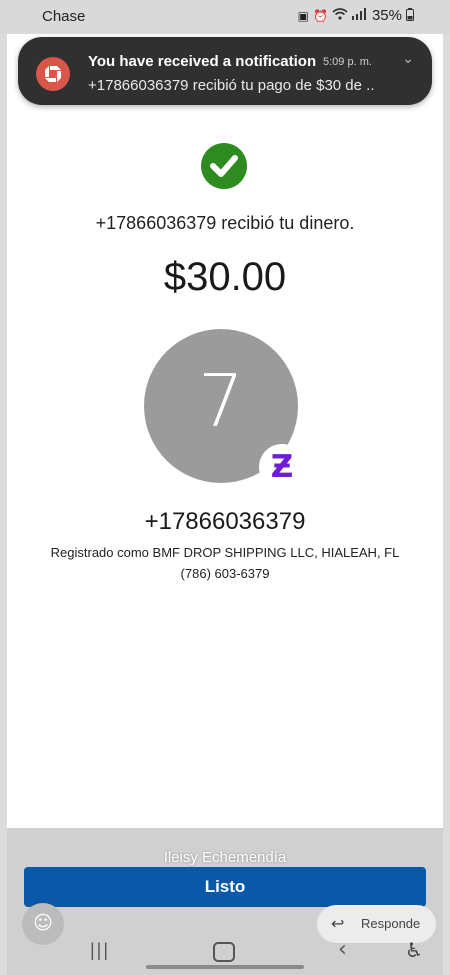 The width and height of the screenshot is (450, 975). I want to click on avatar-initial: 7, so click(221, 401).